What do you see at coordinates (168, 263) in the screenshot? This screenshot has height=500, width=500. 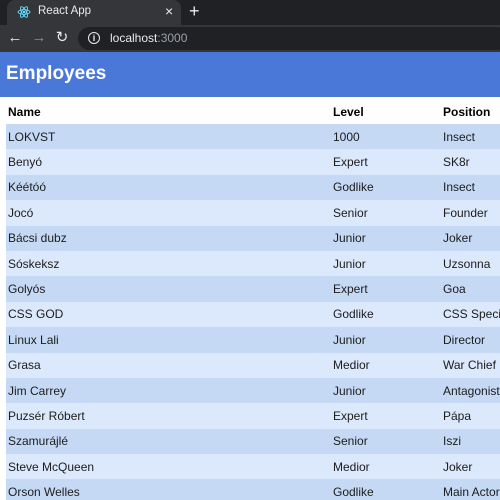 I see `cell-name: Sóskeksz` at bounding box center [168, 263].